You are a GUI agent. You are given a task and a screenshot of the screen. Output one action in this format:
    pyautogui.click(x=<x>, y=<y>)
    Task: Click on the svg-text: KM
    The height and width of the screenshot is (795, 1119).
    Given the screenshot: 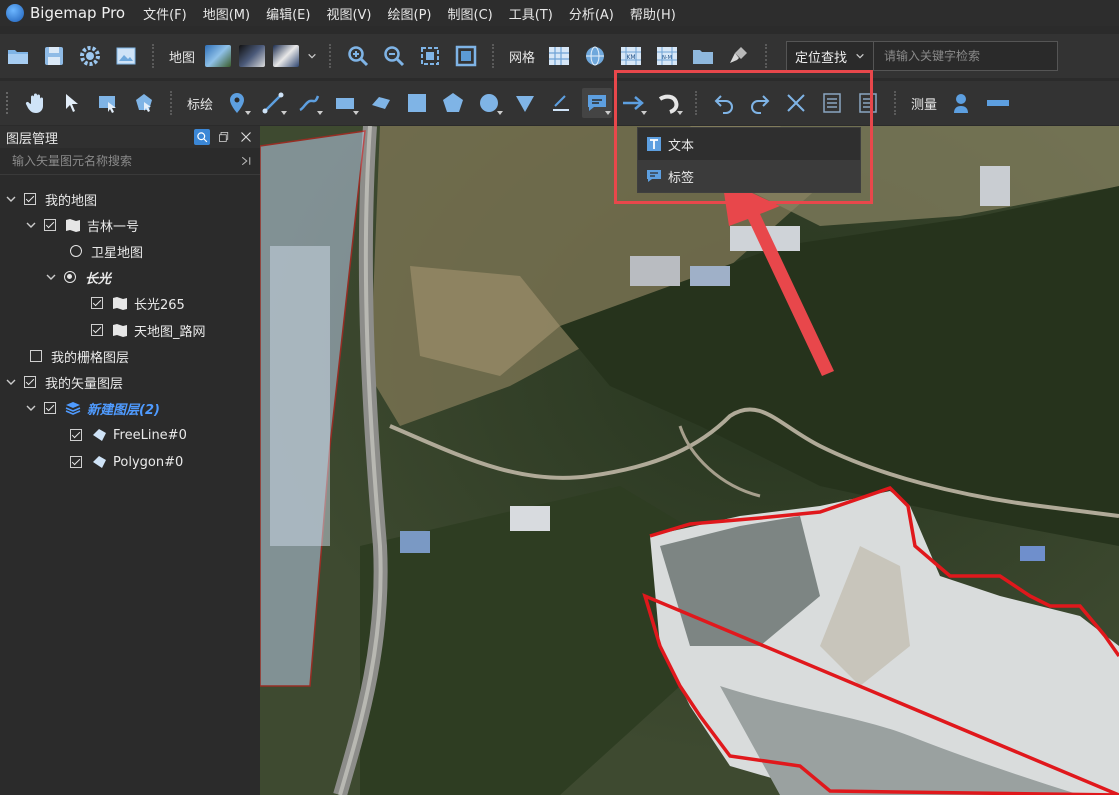 What is the action you would take?
    pyautogui.click(x=630, y=57)
    